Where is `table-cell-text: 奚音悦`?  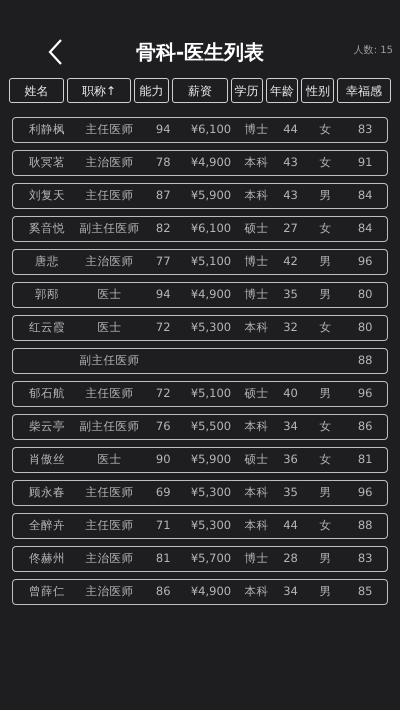 table-cell-text: 奚音悦 is located at coordinates (46, 229).